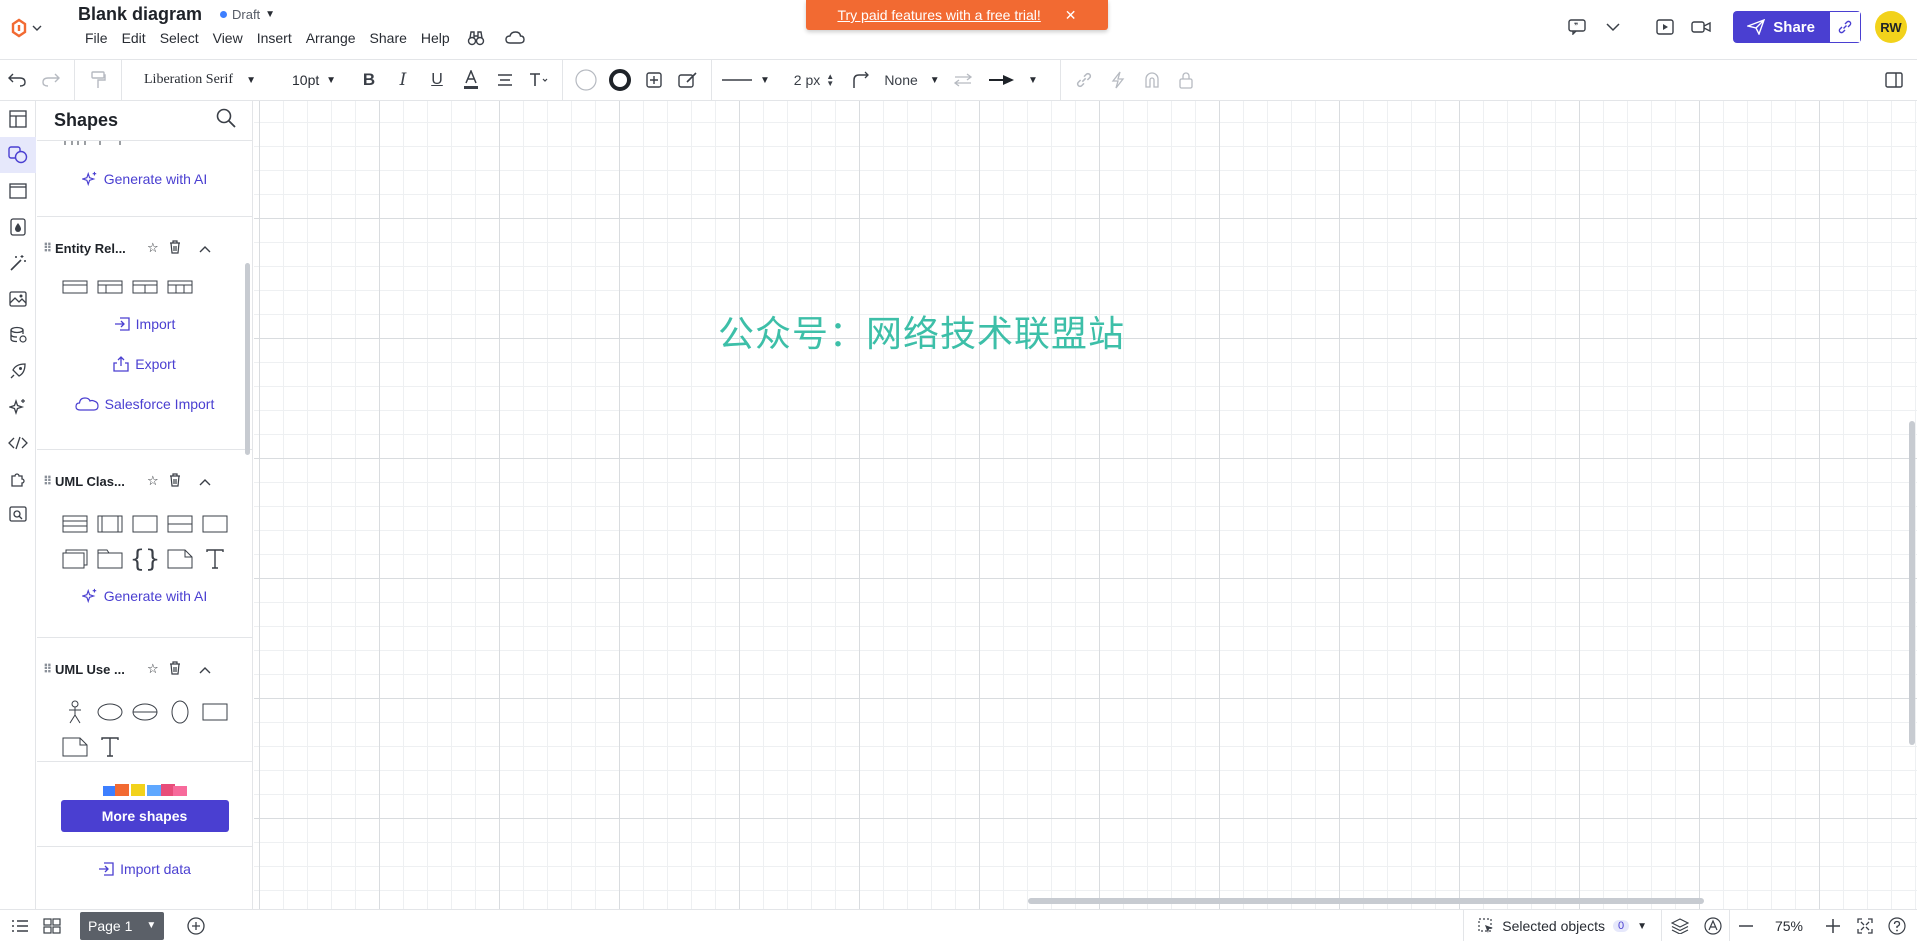 This screenshot has height=941, width=1917. Describe the element at coordinates (403, 80) in the screenshot. I see `italic-icon: I` at that location.